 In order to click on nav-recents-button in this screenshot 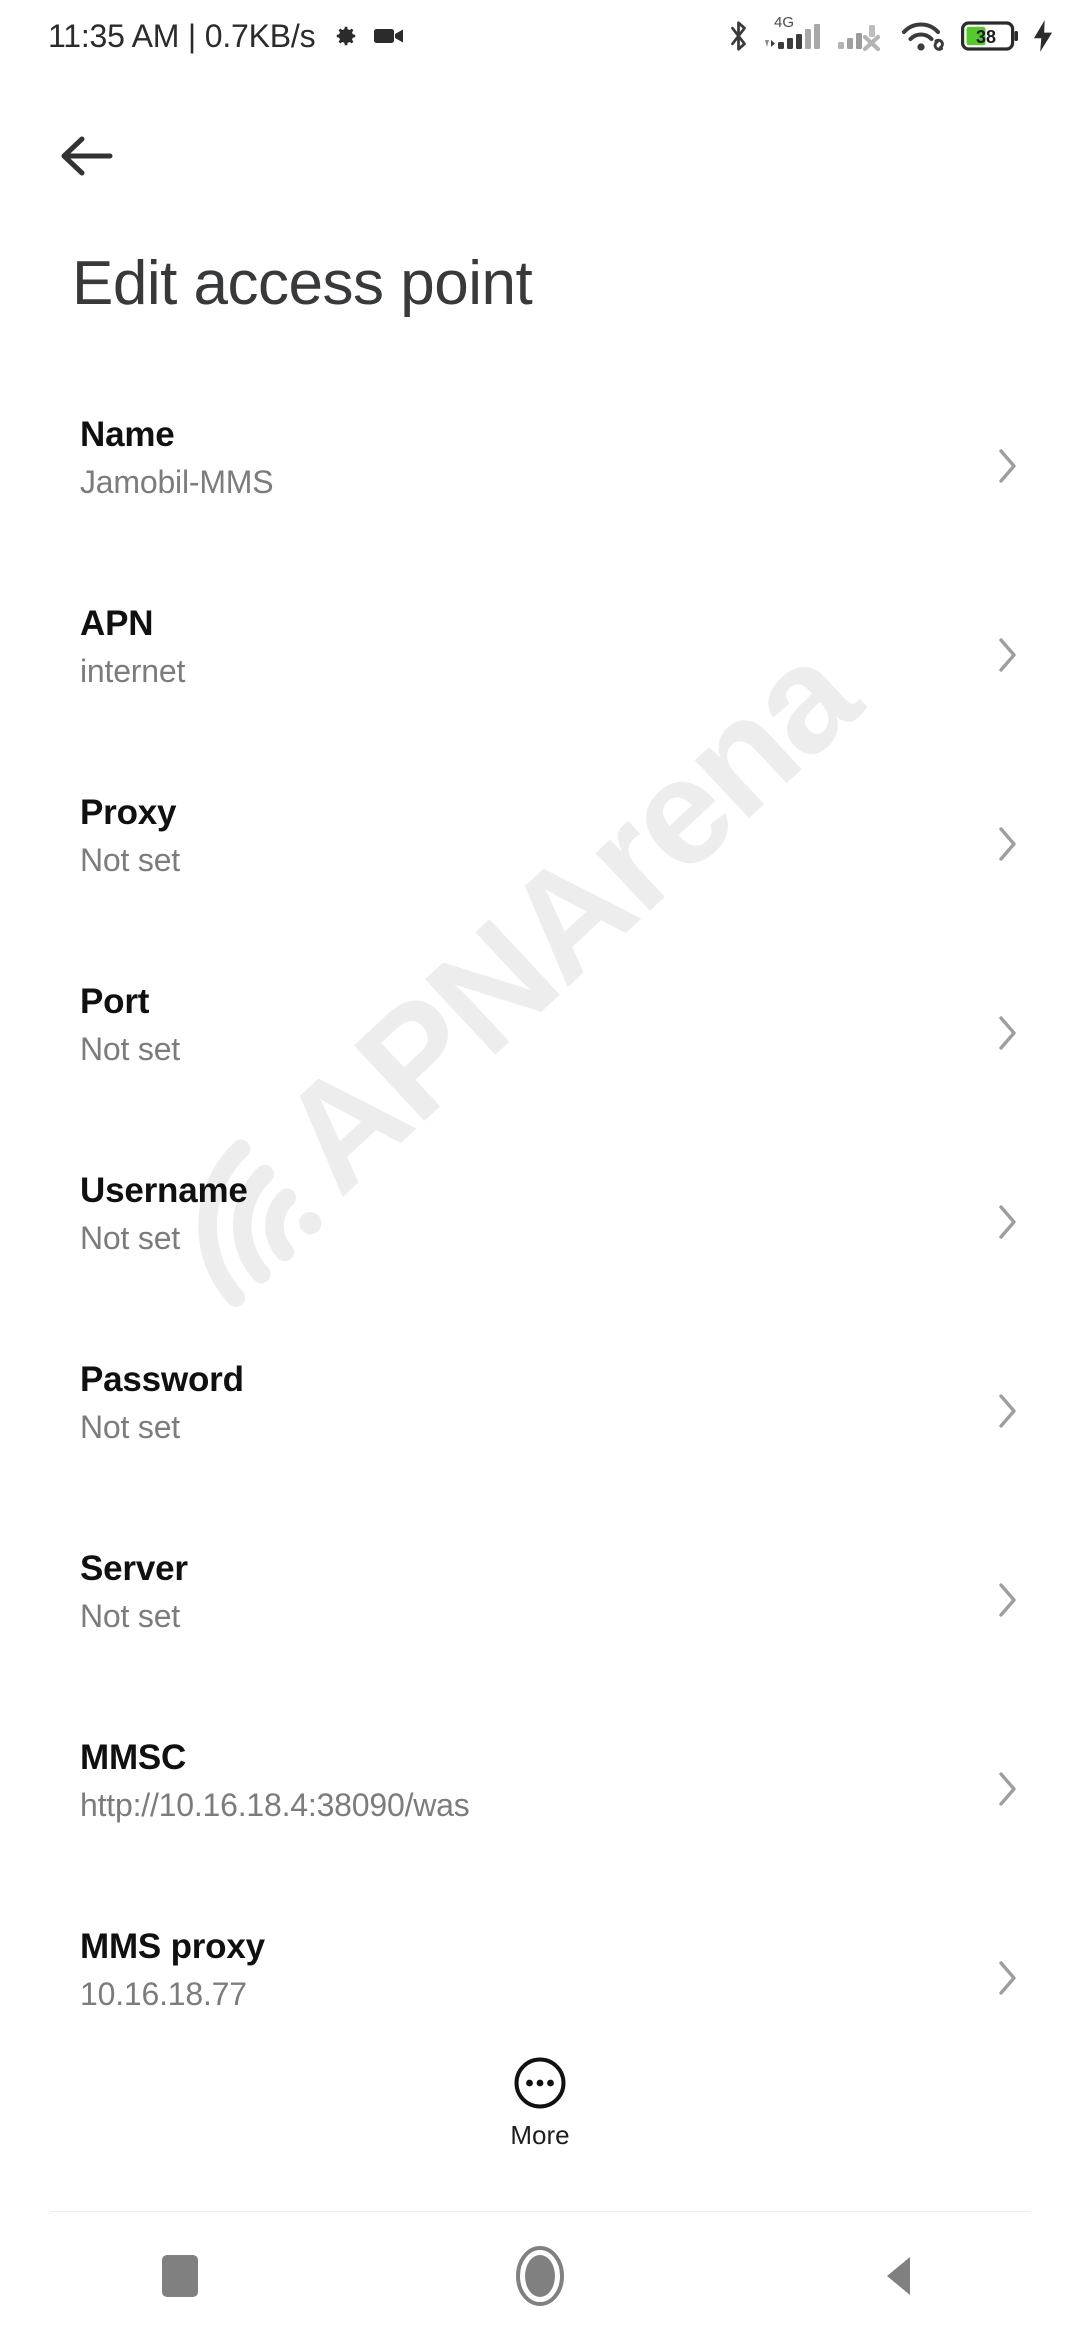, I will do `click(180, 2276)`.